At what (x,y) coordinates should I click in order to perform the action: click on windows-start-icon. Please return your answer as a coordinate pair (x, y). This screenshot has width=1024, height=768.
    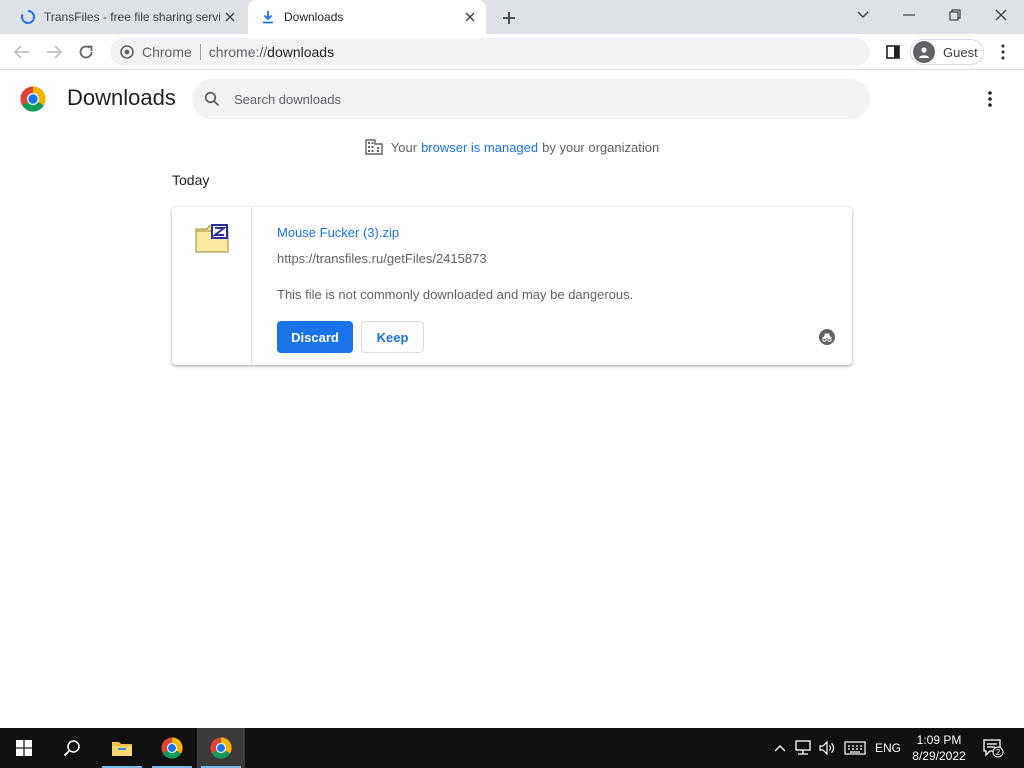
    Looking at the image, I should click on (24, 748).